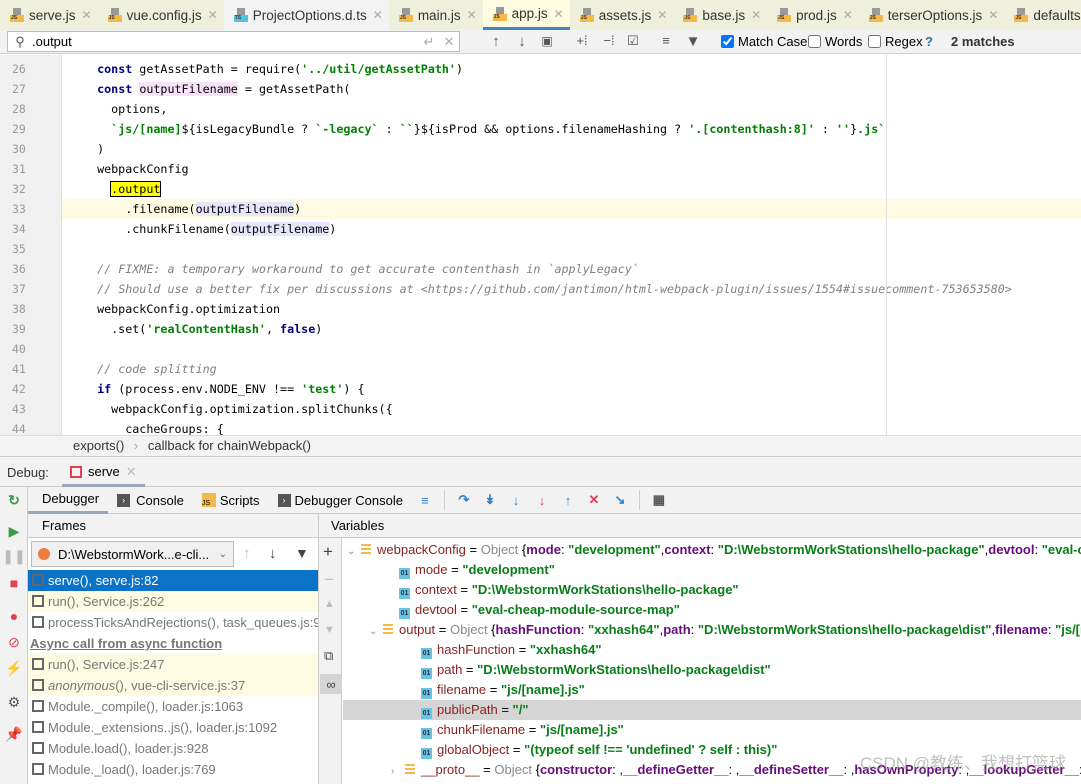 The height and width of the screenshot is (784, 1081). What do you see at coordinates (14, 616) in the screenshot?
I see `view-breakpoints-icon: ●` at bounding box center [14, 616].